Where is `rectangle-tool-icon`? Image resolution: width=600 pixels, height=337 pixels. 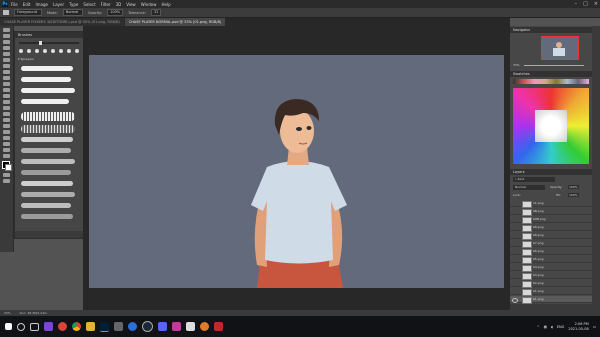 rectangle-tool-icon is located at coordinates (6, 138).